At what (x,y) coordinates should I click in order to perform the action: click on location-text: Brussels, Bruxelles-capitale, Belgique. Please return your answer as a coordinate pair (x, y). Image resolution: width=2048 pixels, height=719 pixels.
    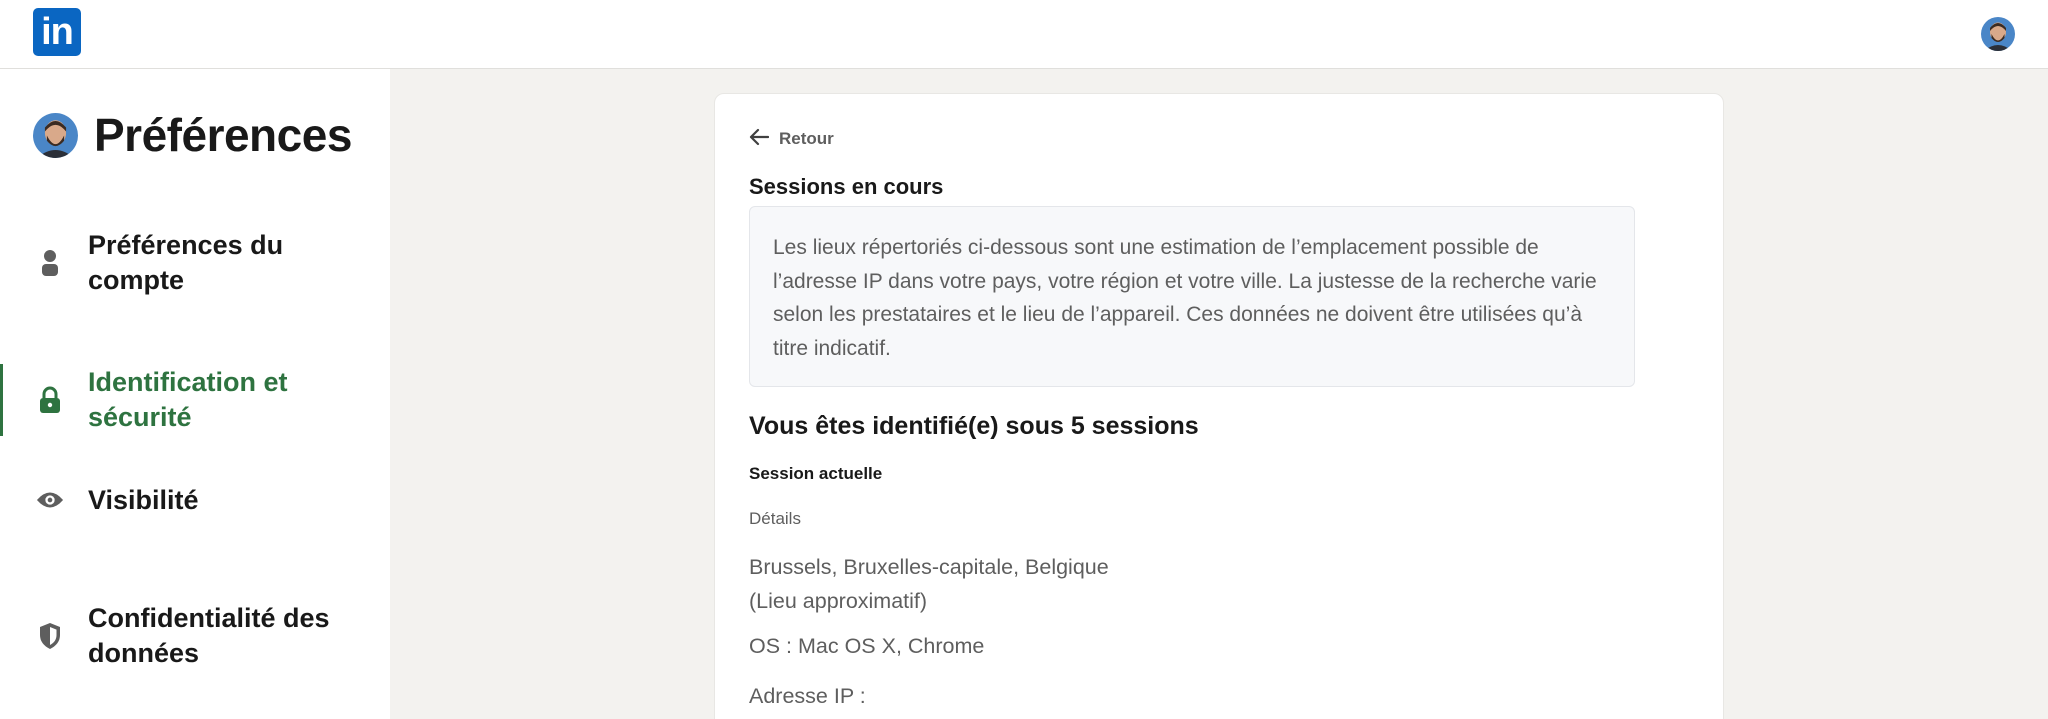
    Looking at the image, I should click on (929, 567).